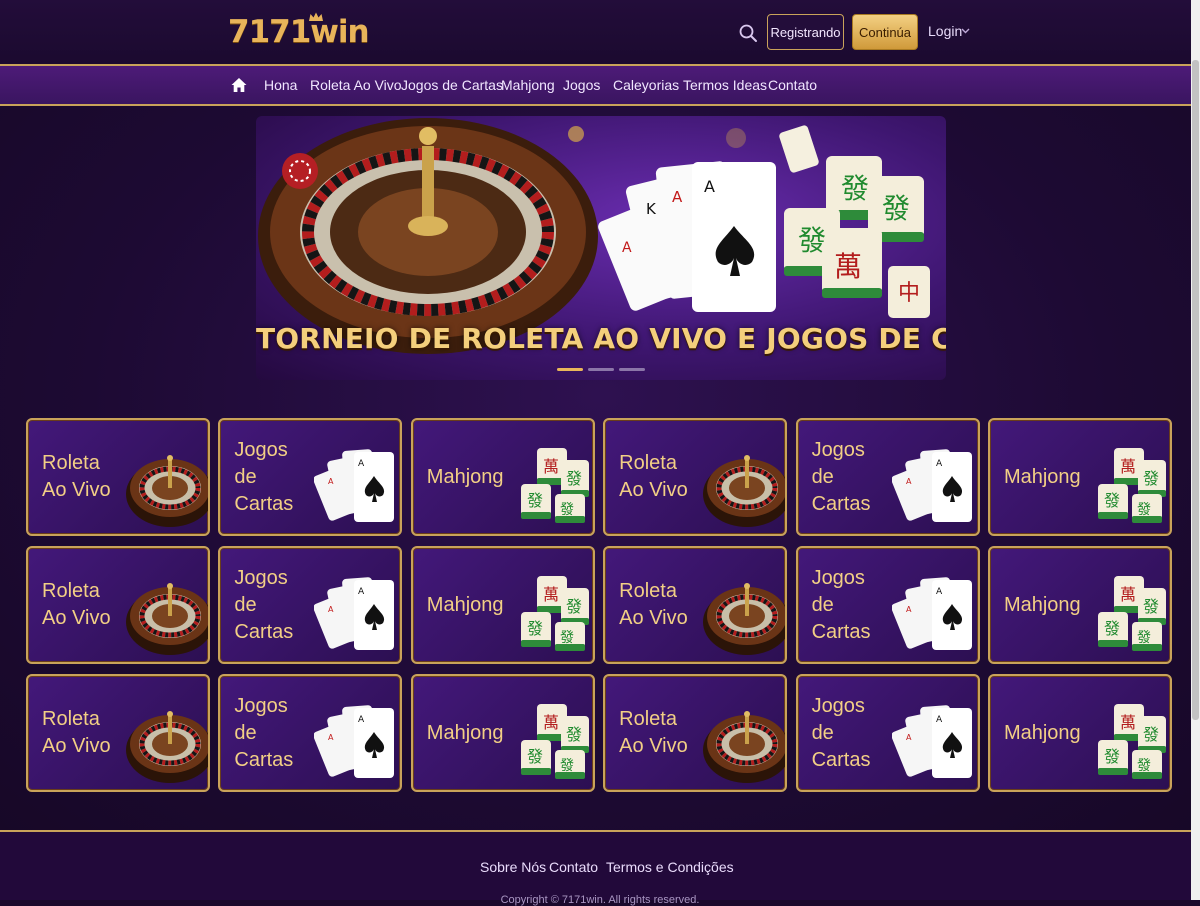 This screenshot has height=906, width=1200. I want to click on svg-text: 中, so click(909, 293).